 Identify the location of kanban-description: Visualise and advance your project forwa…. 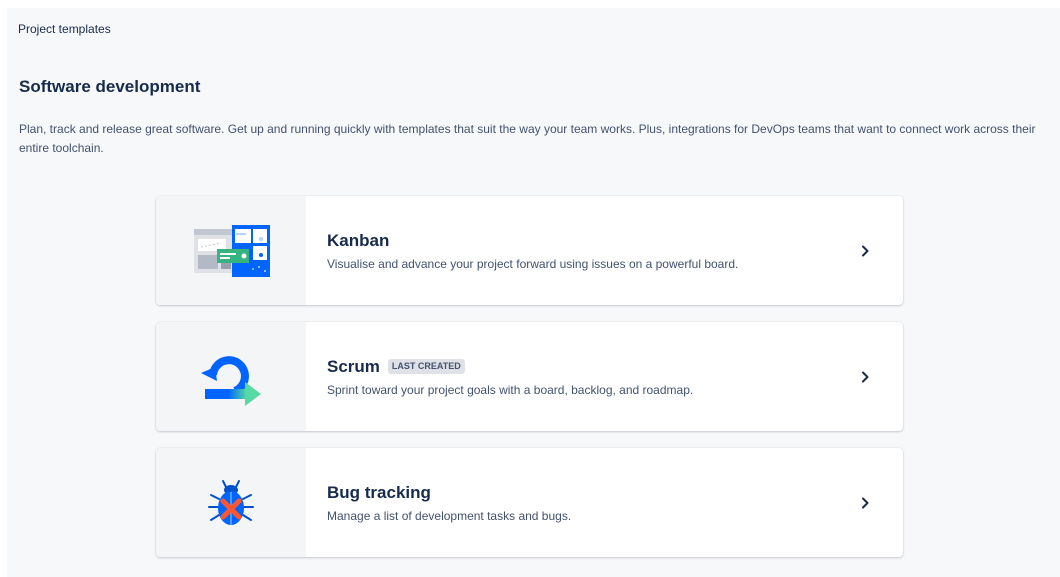
(533, 263).